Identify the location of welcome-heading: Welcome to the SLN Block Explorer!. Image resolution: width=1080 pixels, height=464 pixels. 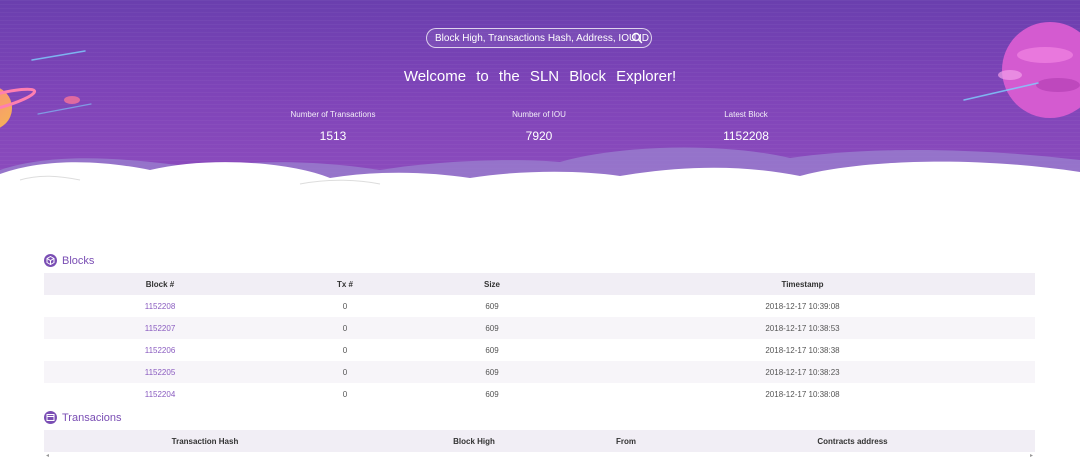
(540, 76).